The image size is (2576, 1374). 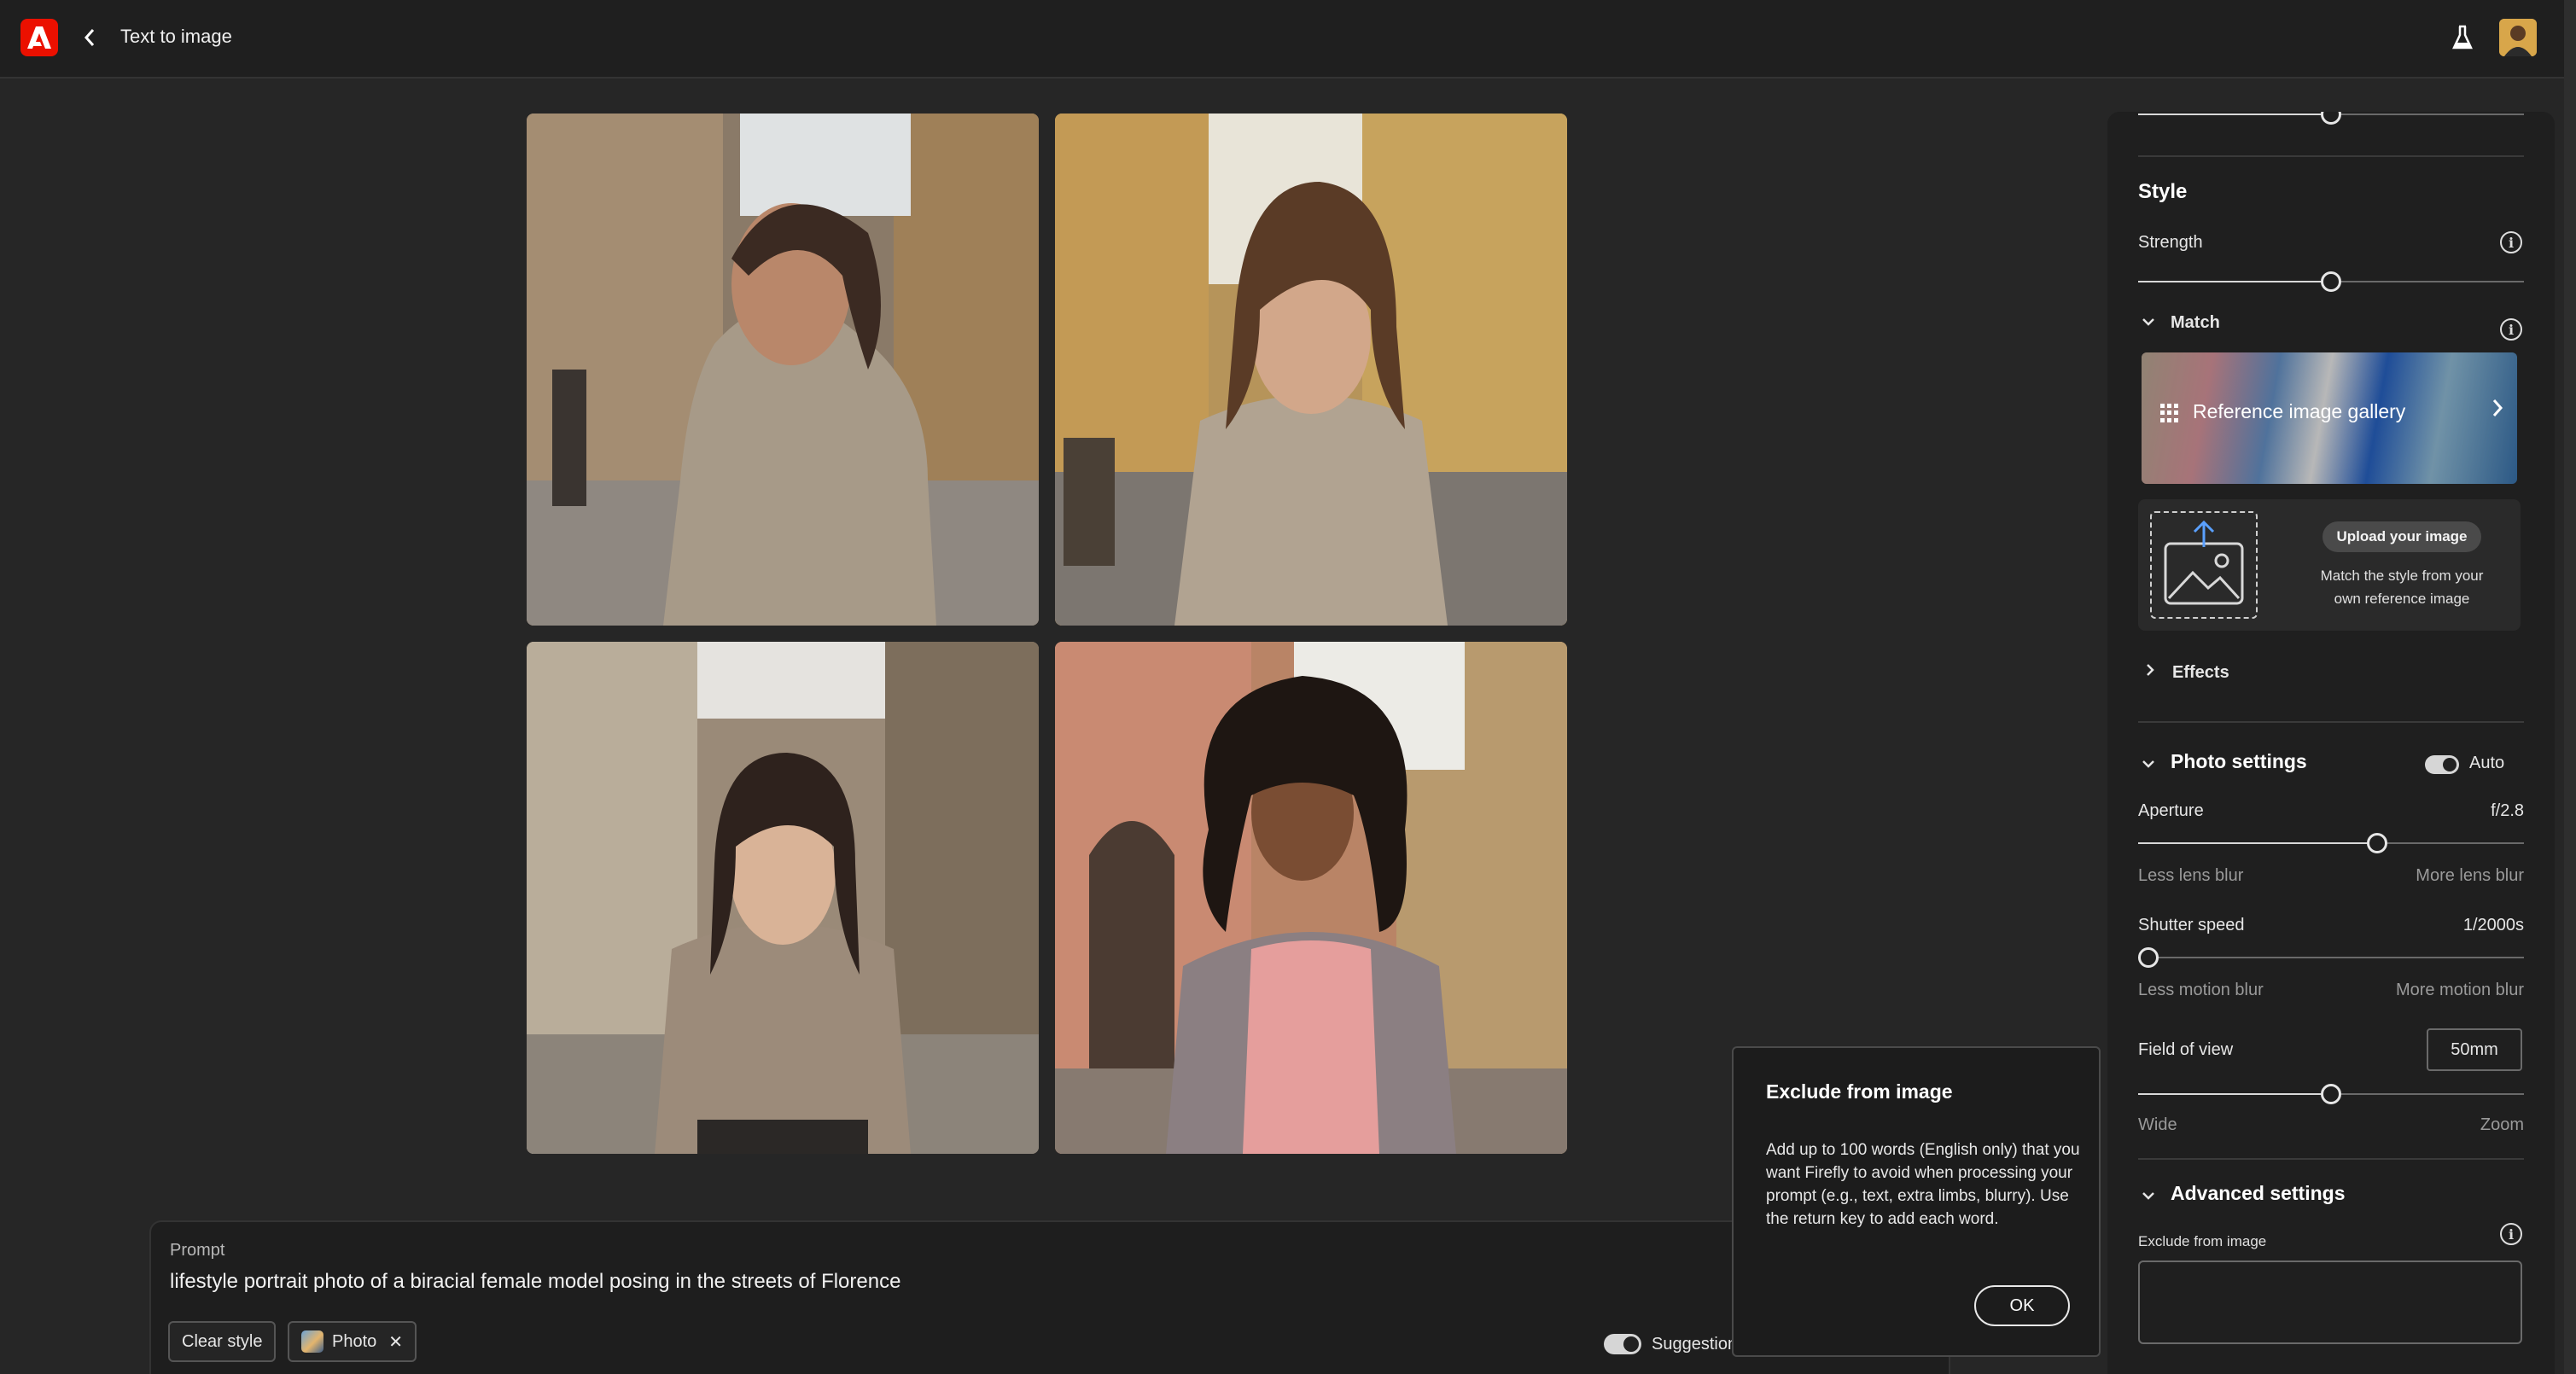 What do you see at coordinates (2258, 1193) in the screenshot?
I see `advanced-settings-label: Advanced settings` at bounding box center [2258, 1193].